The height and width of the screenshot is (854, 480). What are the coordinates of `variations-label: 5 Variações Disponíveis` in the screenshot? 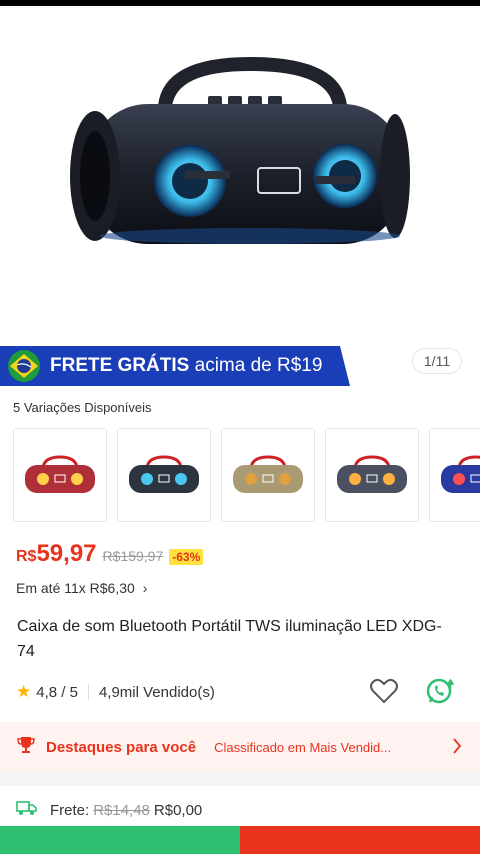 It's located at (82, 407).